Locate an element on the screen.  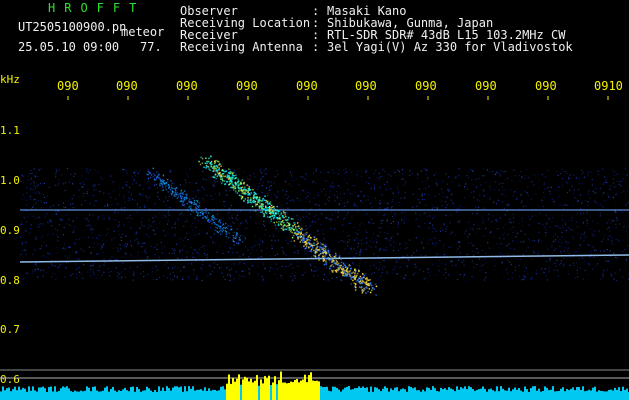
antenna-value: 3el Yagi(V) Az 330 for Vladivostok is located at coordinates (450, 47).